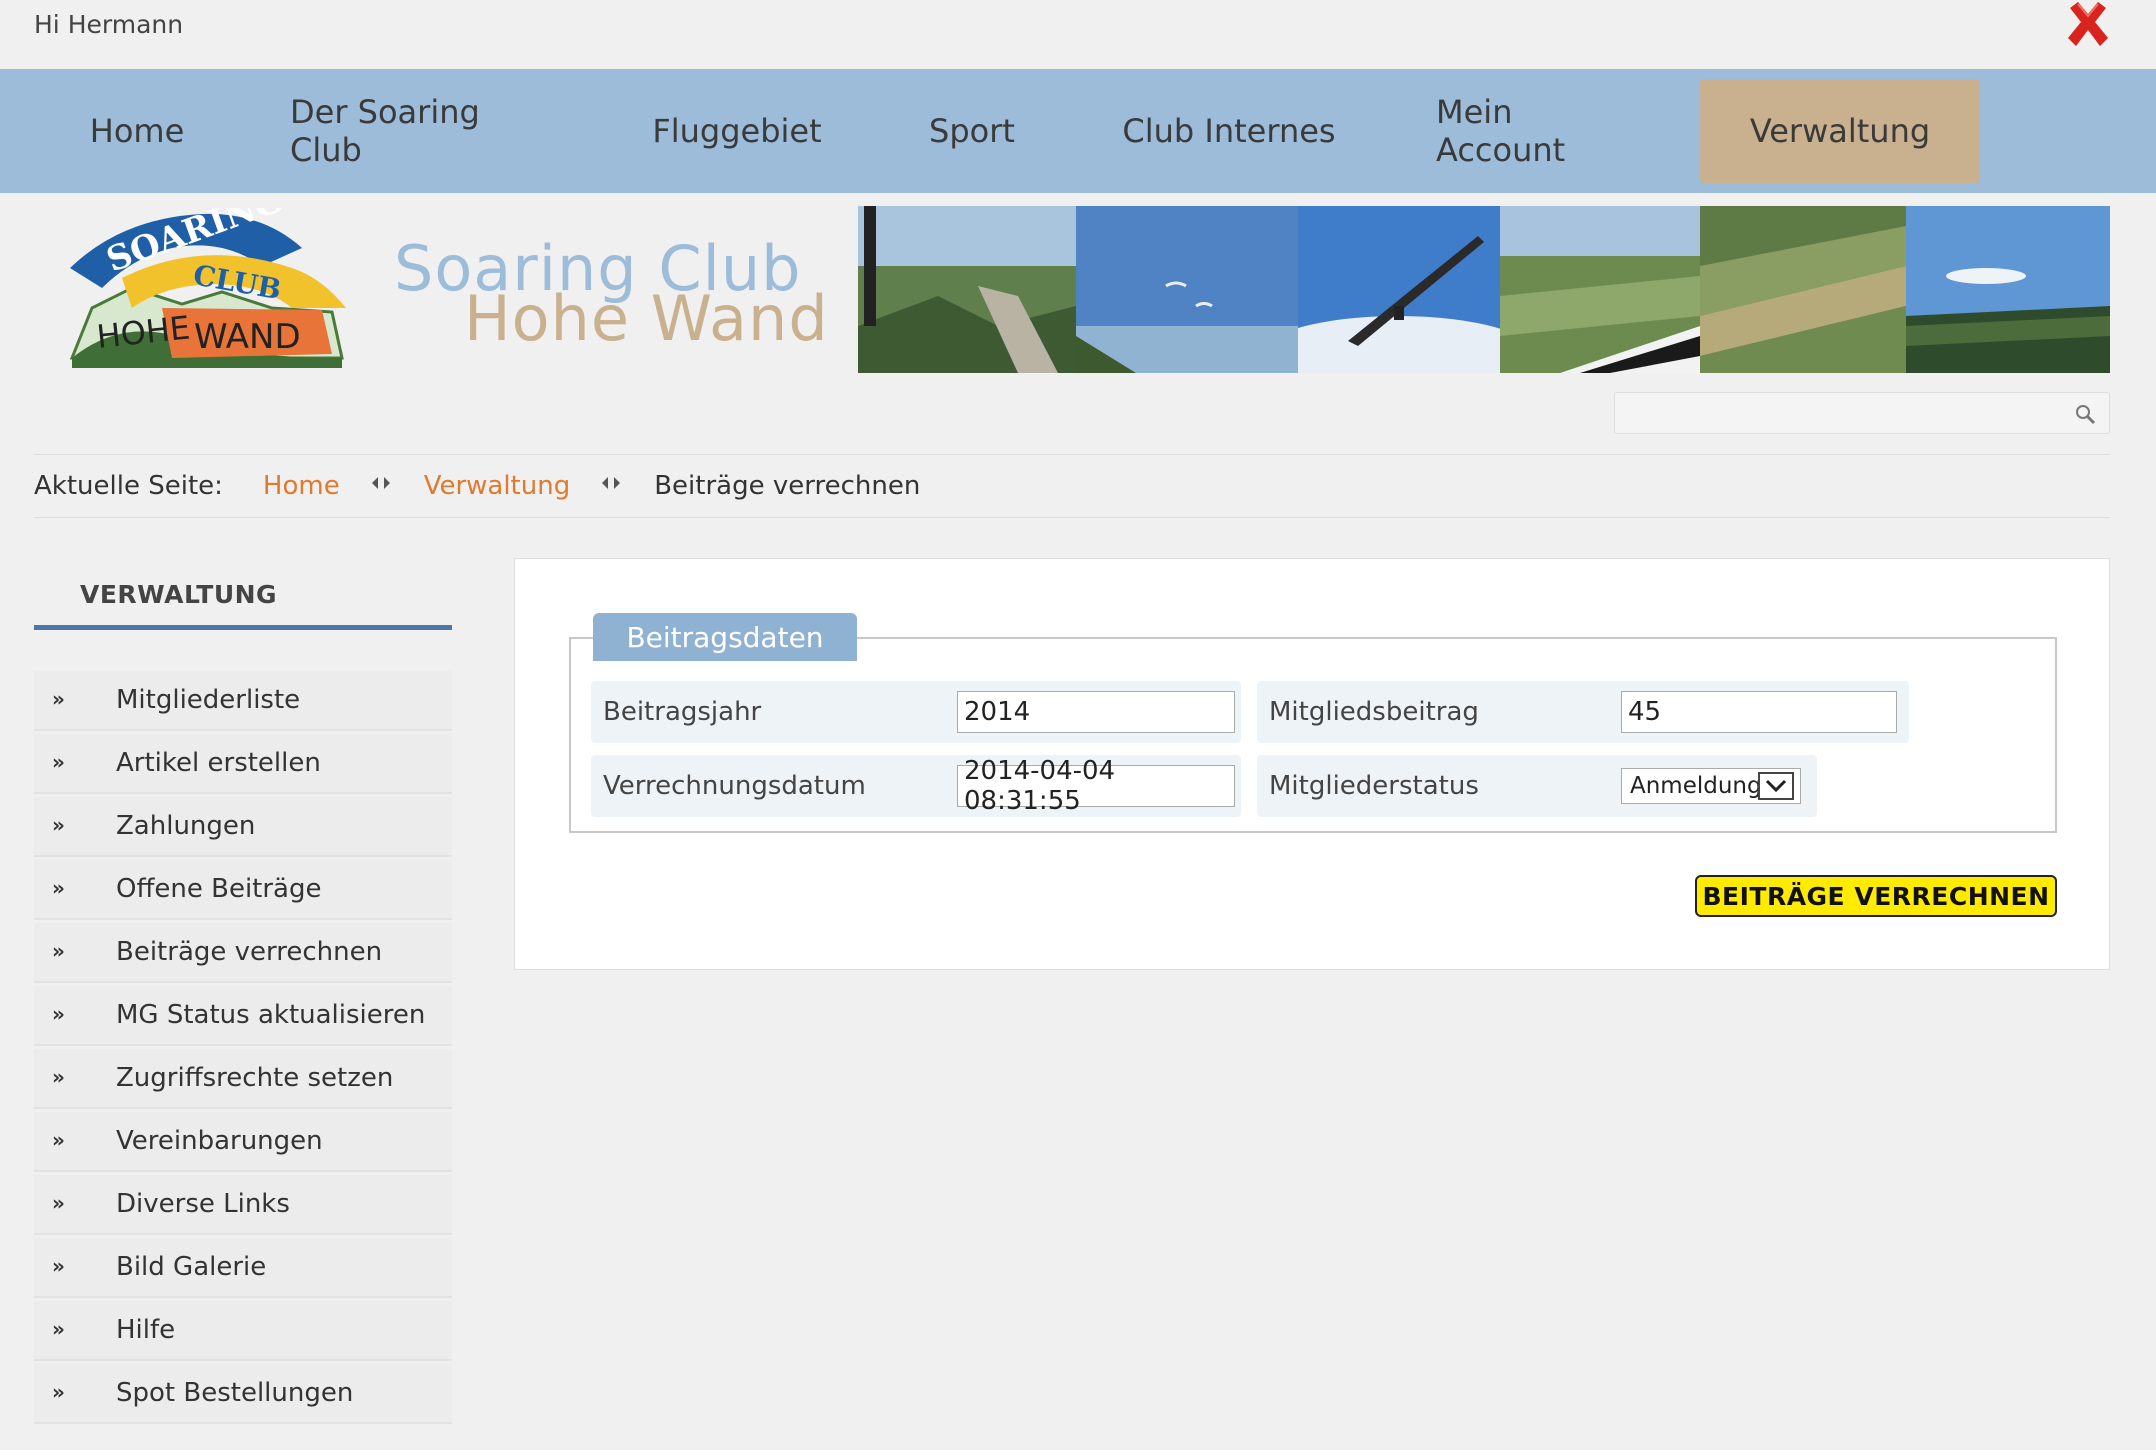 This screenshot has width=2156, height=1450. I want to click on nav-club-internes: Club Internes, so click(1229, 131).